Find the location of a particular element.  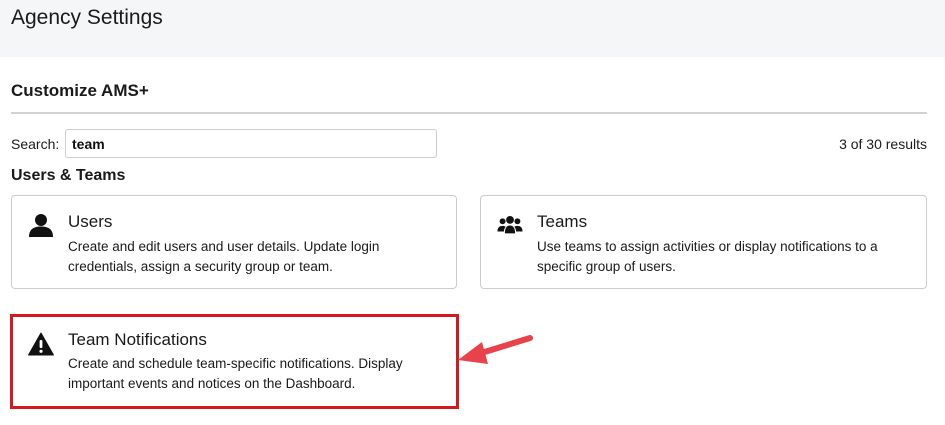

search-input is located at coordinates (251, 143).